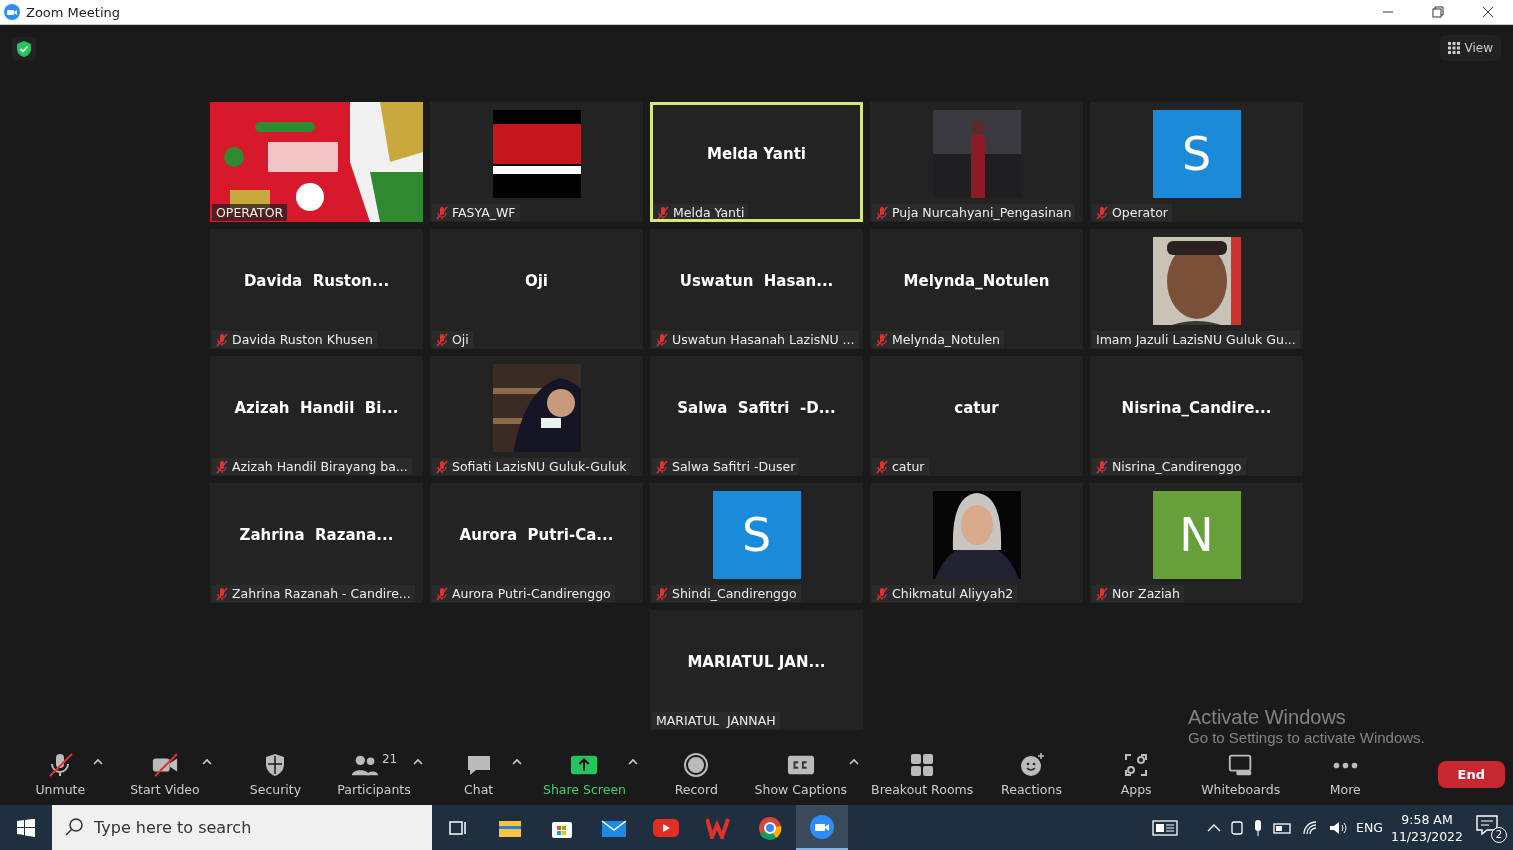 Image resolution: width=1513 pixels, height=850 pixels. I want to click on participant-label: Operator, so click(1140, 212).